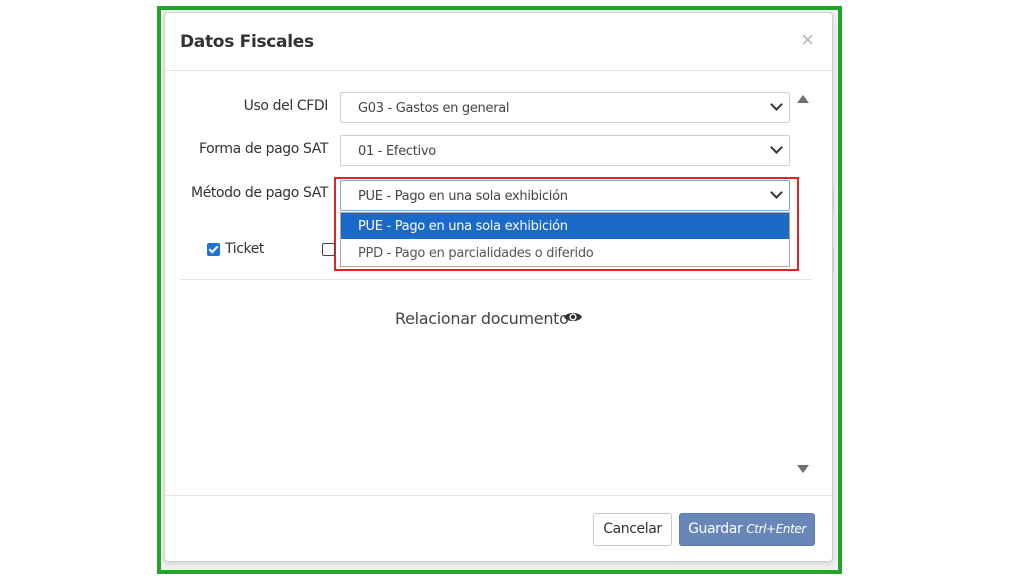 This screenshot has width=1024, height=576. I want to click on metodo-pago-value: PUE - Pago en una sola exhibición, so click(463, 196).